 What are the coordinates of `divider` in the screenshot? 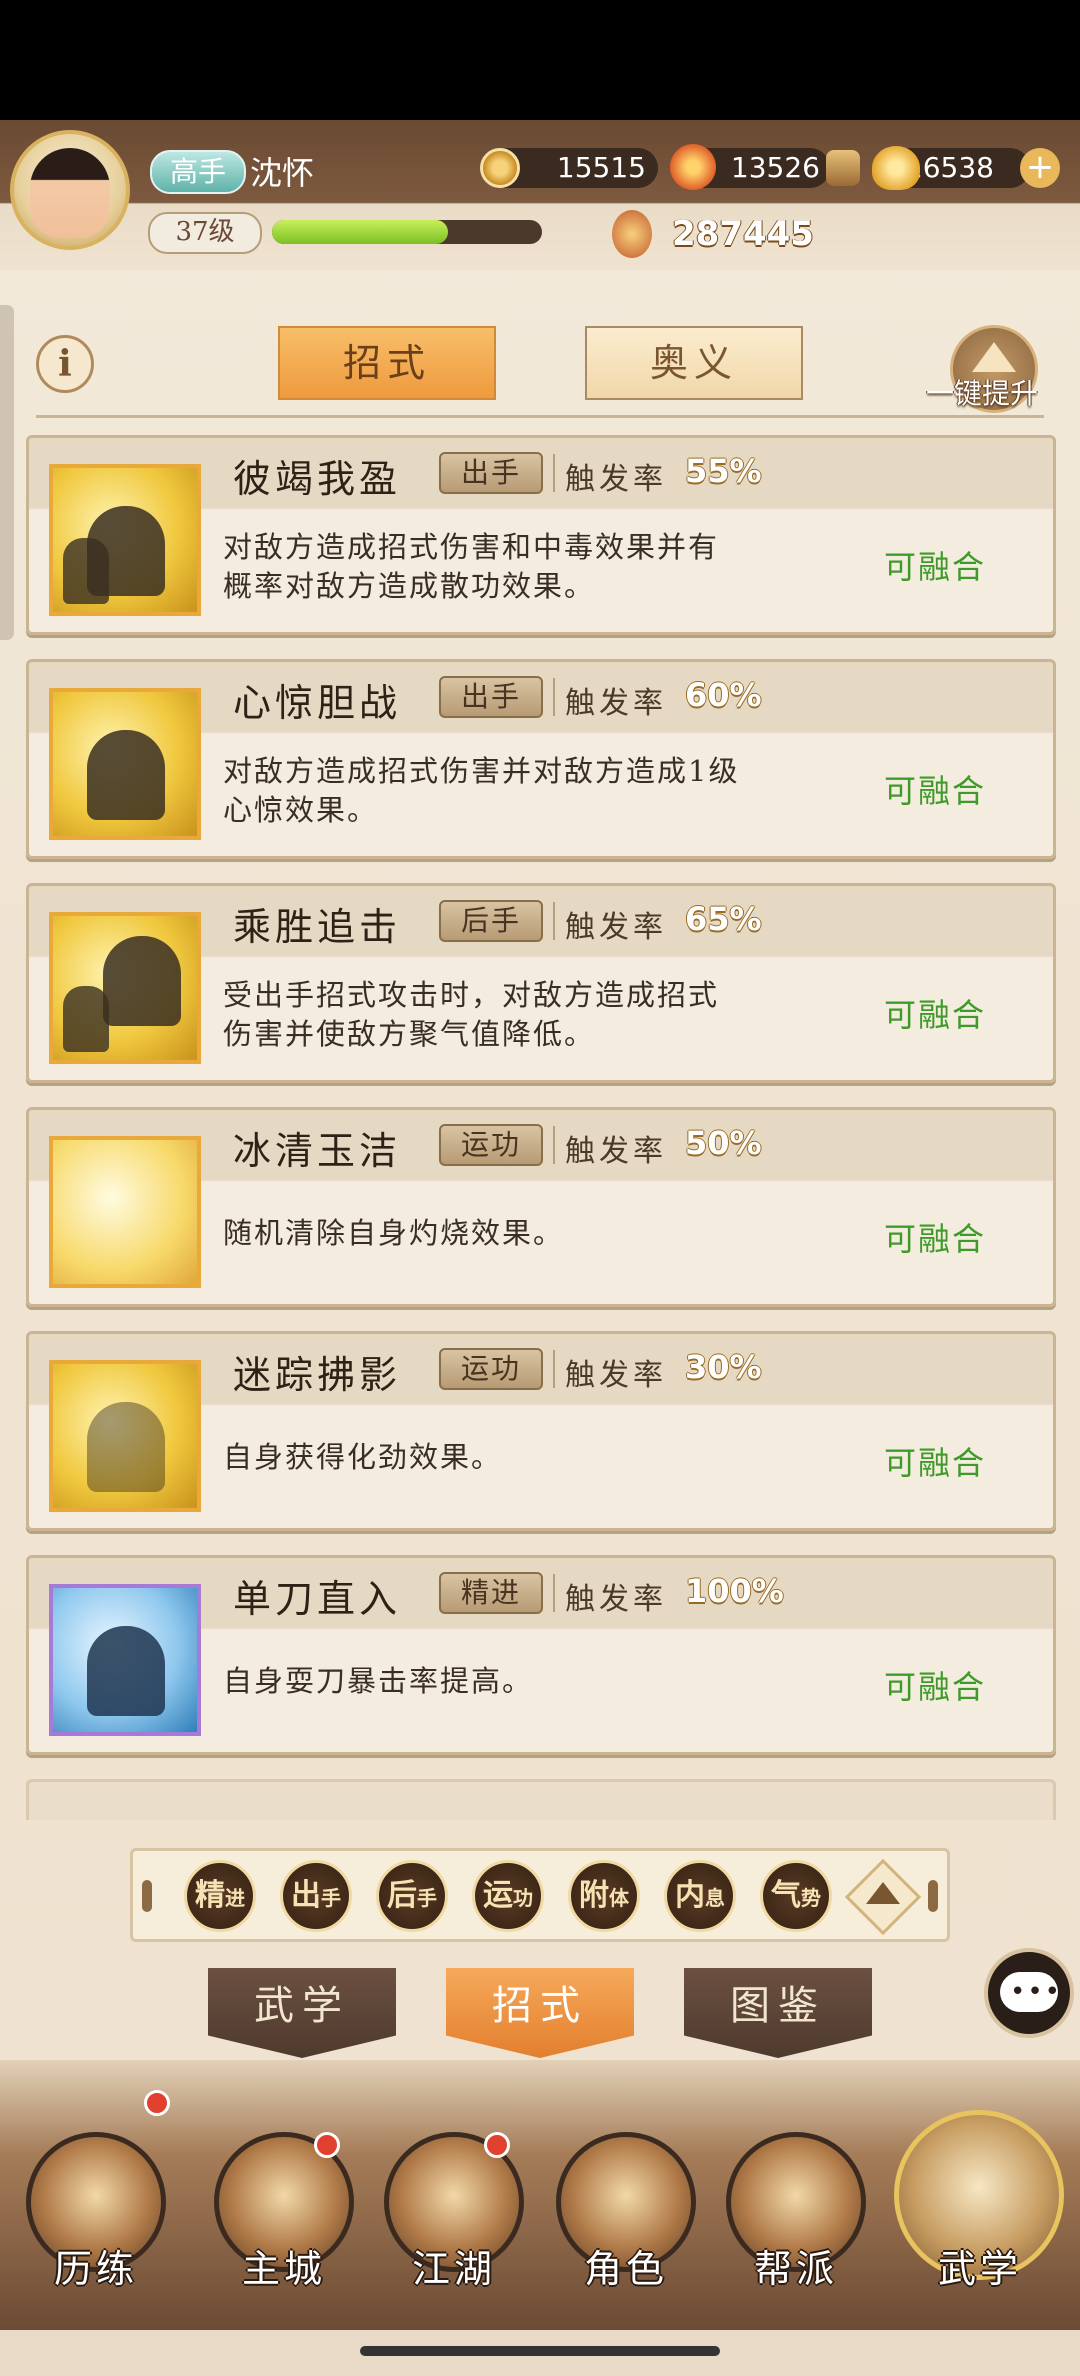 It's located at (540, 416).